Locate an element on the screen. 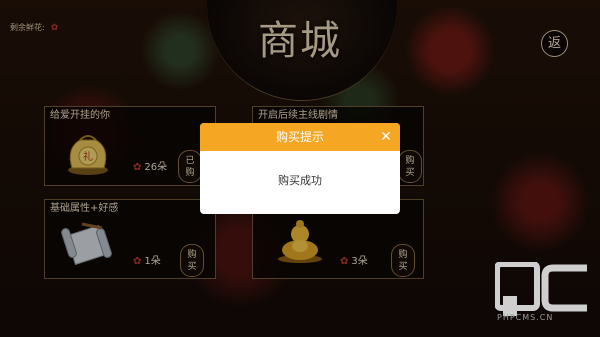 The image size is (600, 337). purchase-dialog: 购买提示 ✕ 购买成功 is located at coordinates (300, 168).